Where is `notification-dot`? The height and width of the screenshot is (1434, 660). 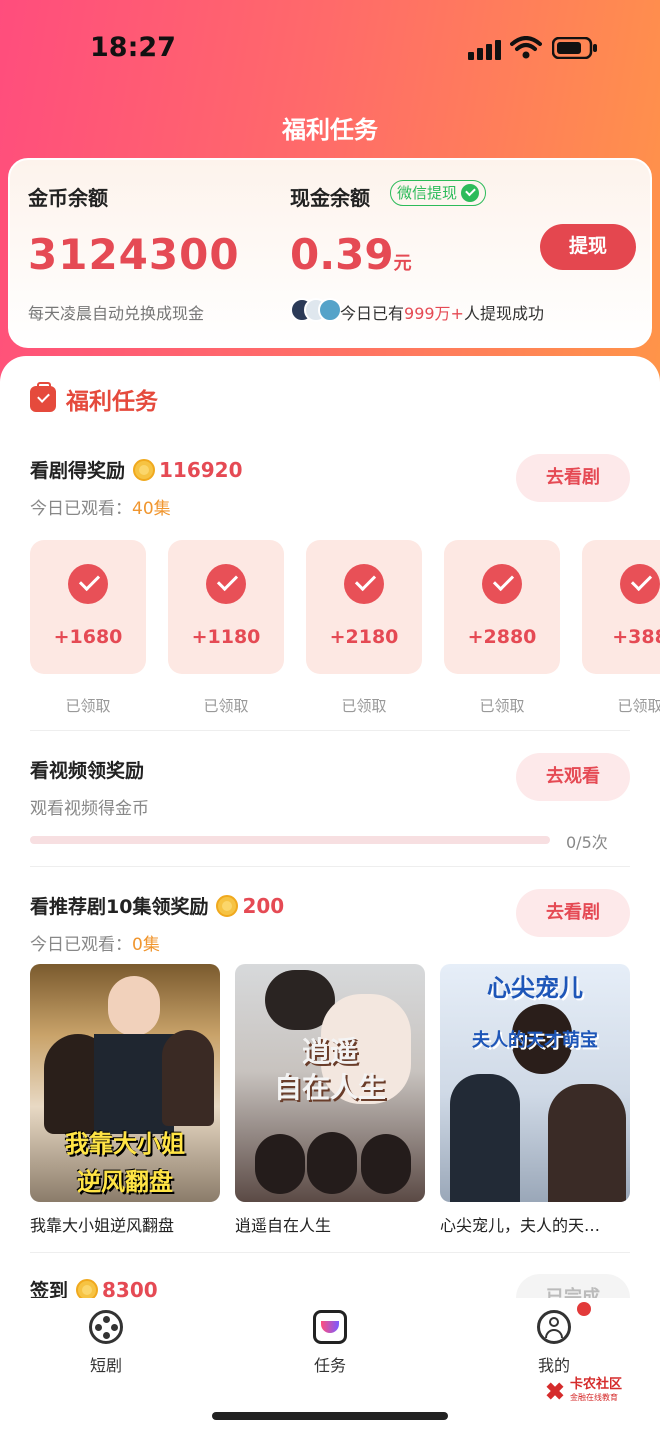 notification-dot is located at coordinates (584, 1309).